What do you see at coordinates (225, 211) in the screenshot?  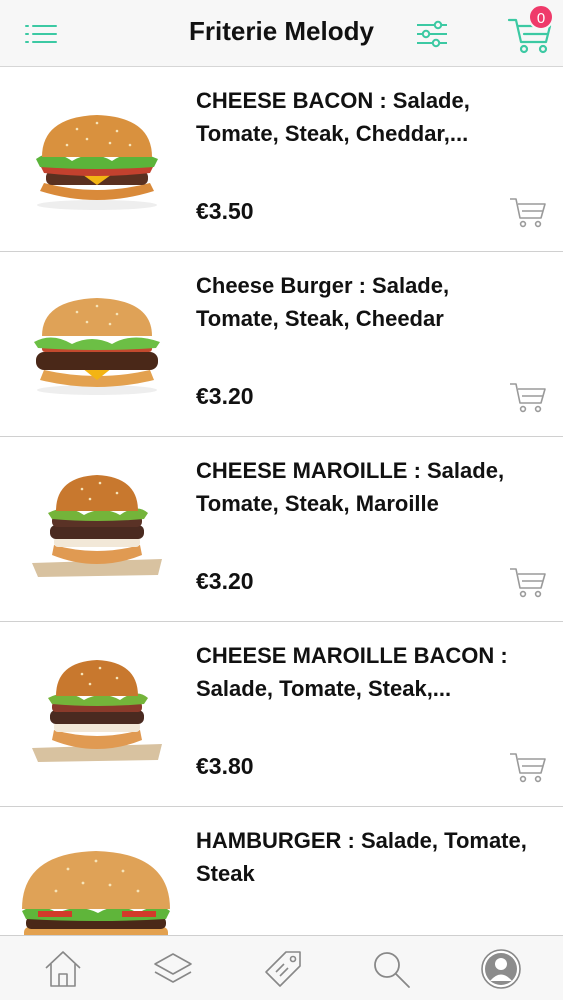 I see `product-price: €3.50` at bounding box center [225, 211].